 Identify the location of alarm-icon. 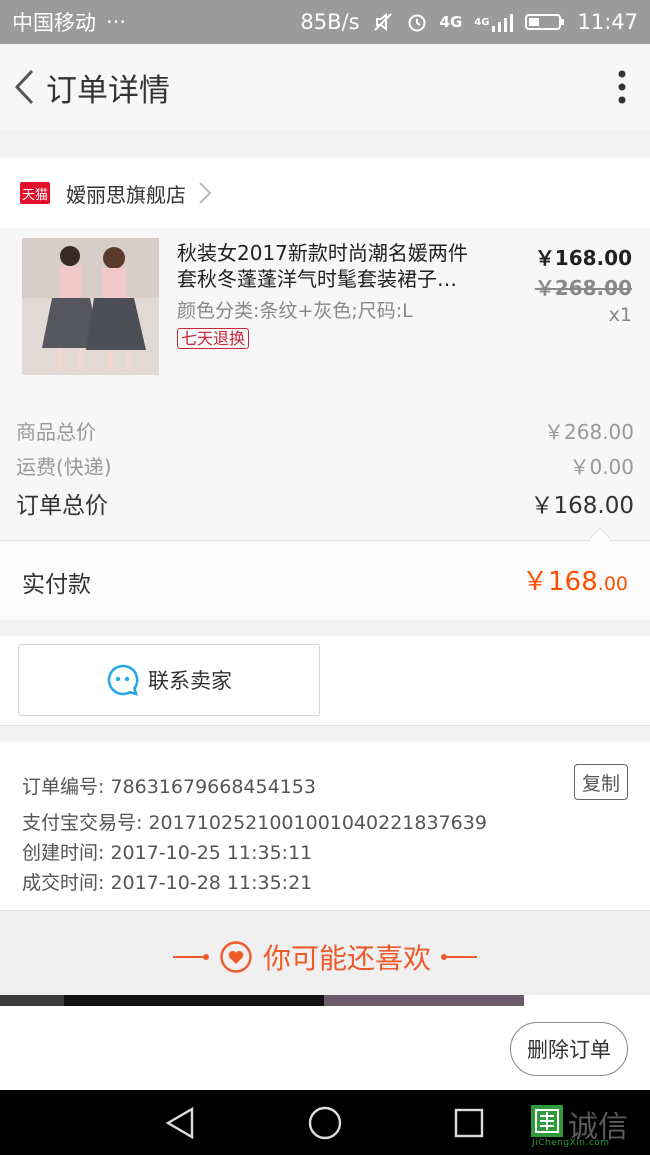
(417, 22).